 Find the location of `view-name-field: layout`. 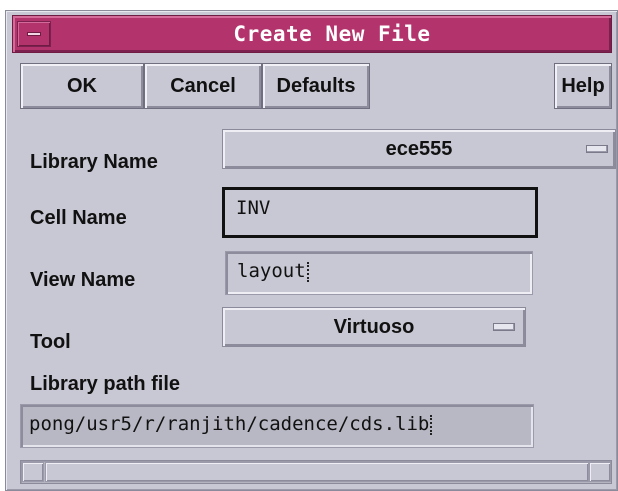

view-name-field: layout is located at coordinates (379, 273).